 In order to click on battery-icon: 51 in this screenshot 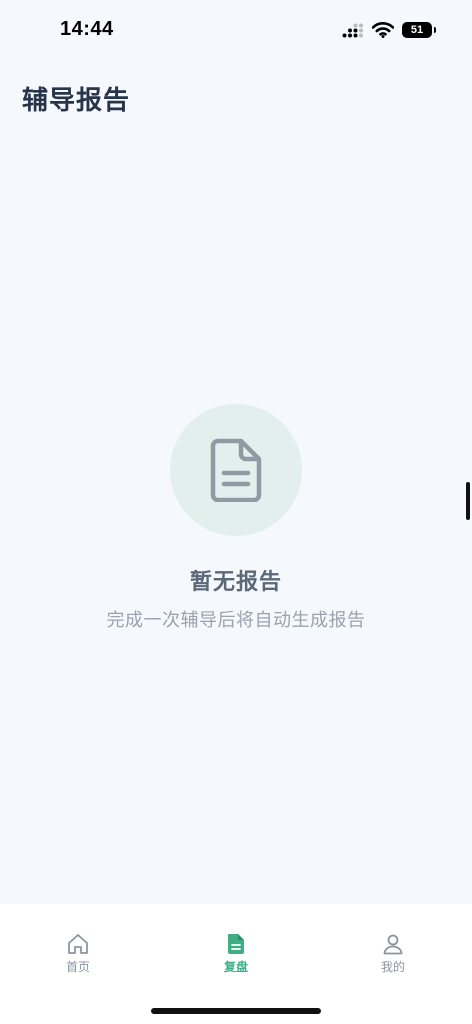, I will do `click(419, 30)`.